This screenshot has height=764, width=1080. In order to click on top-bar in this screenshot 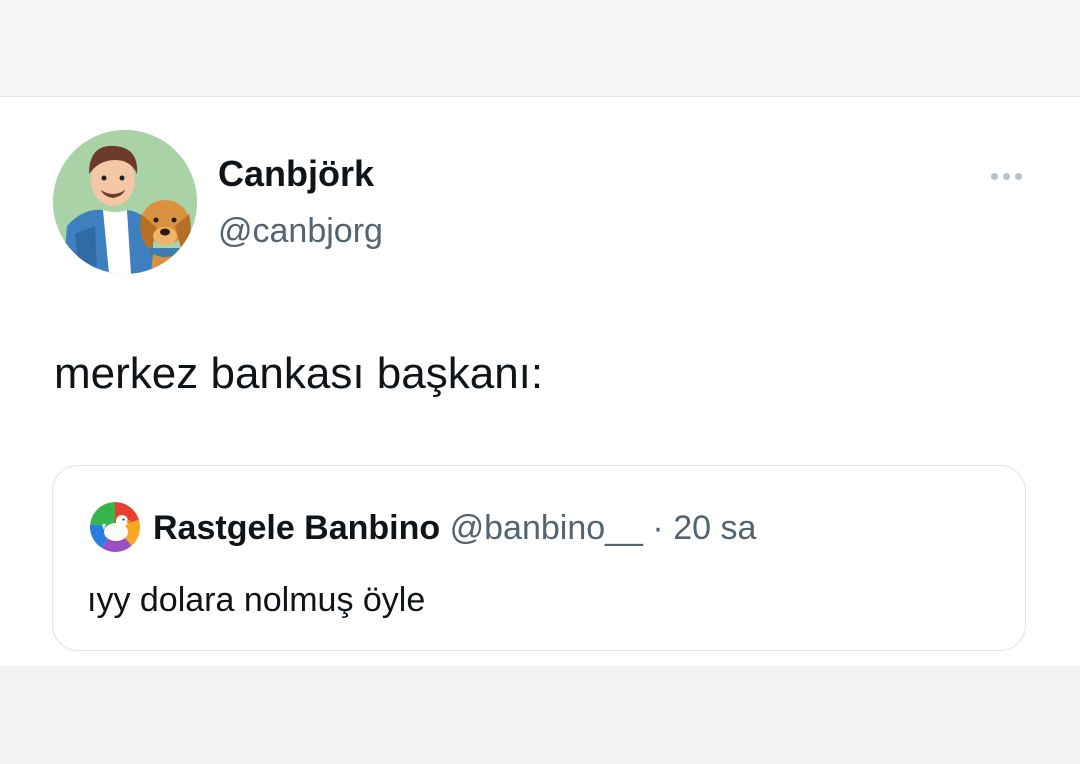, I will do `click(540, 48)`.